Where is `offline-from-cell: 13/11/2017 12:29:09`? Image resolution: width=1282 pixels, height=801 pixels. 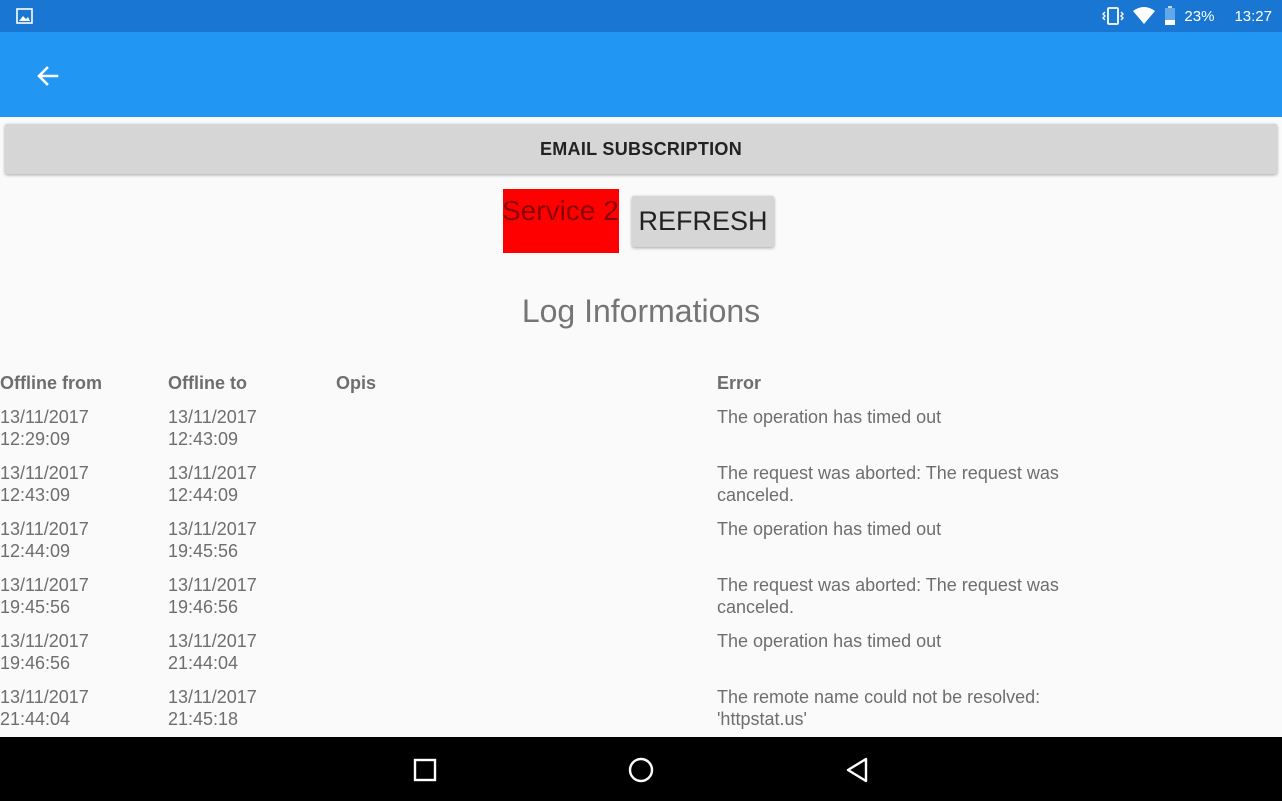 offline-from-cell: 13/11/2017 12:29:09 is located at coordinates (44, 428).